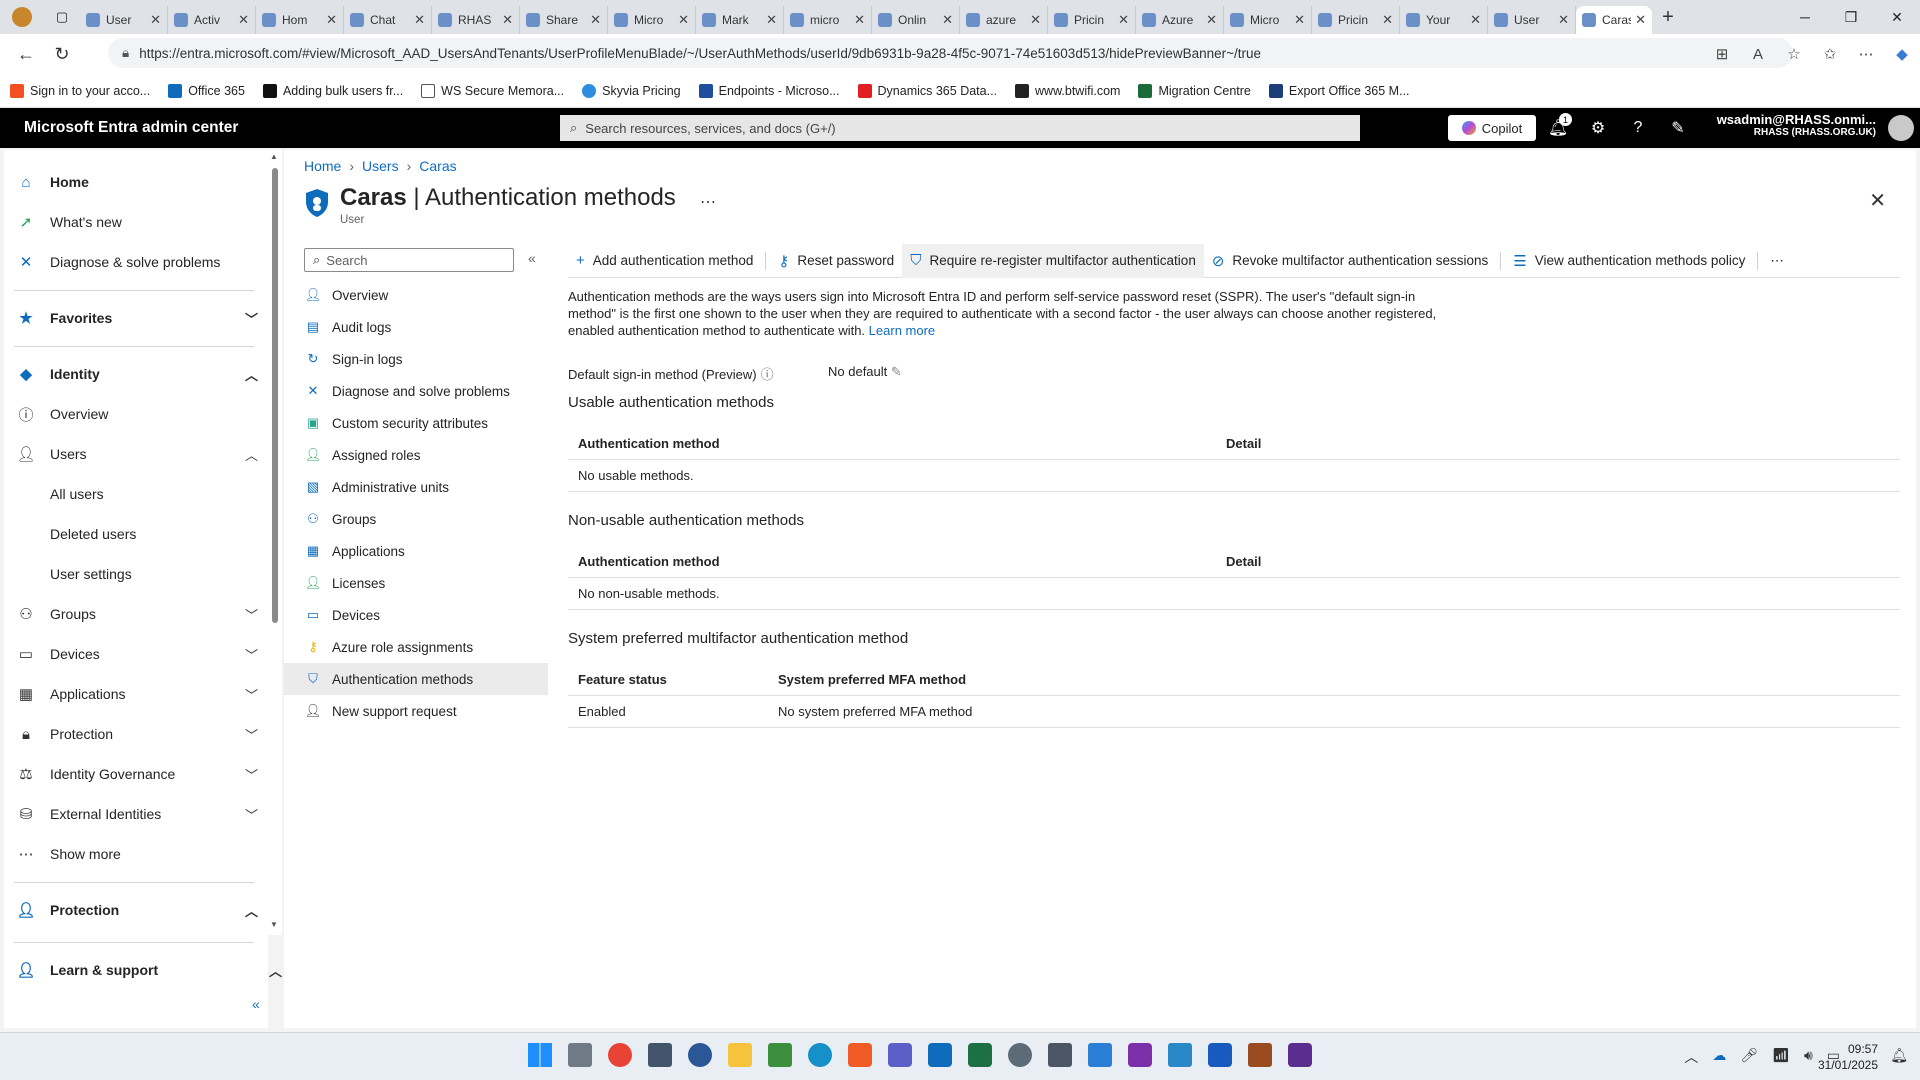 The height and width of the screenshot is (1080, 1920). I want to click on taskview-icon, so click(580, 1055).